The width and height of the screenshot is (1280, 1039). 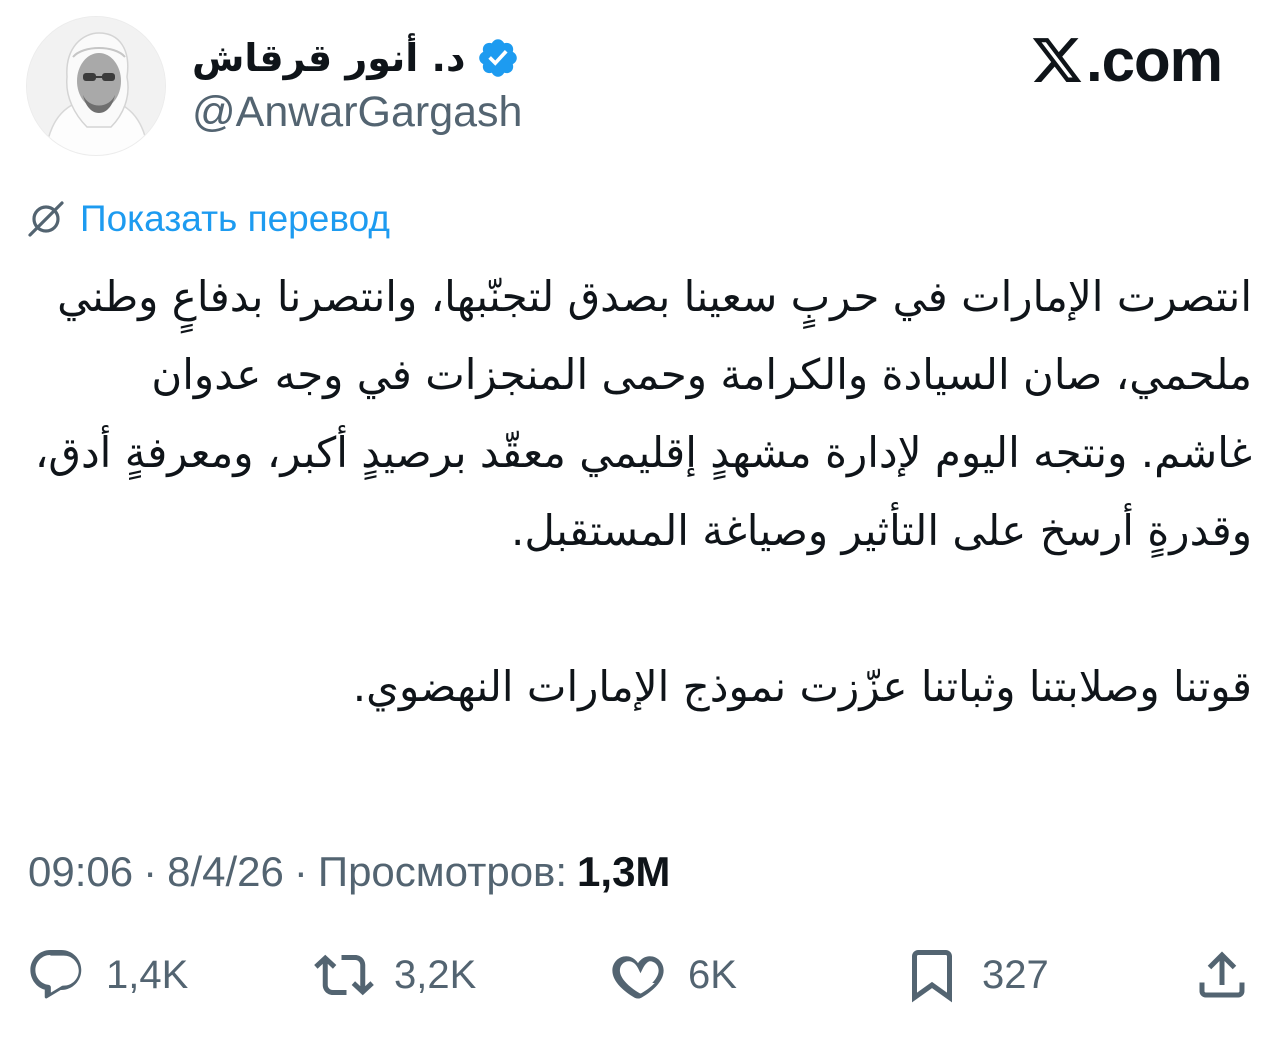 What do you see at coordinates (225, 872) in the screenshot?
I see `tweet-date: 8/4/26` at bounding box center [225, 872].